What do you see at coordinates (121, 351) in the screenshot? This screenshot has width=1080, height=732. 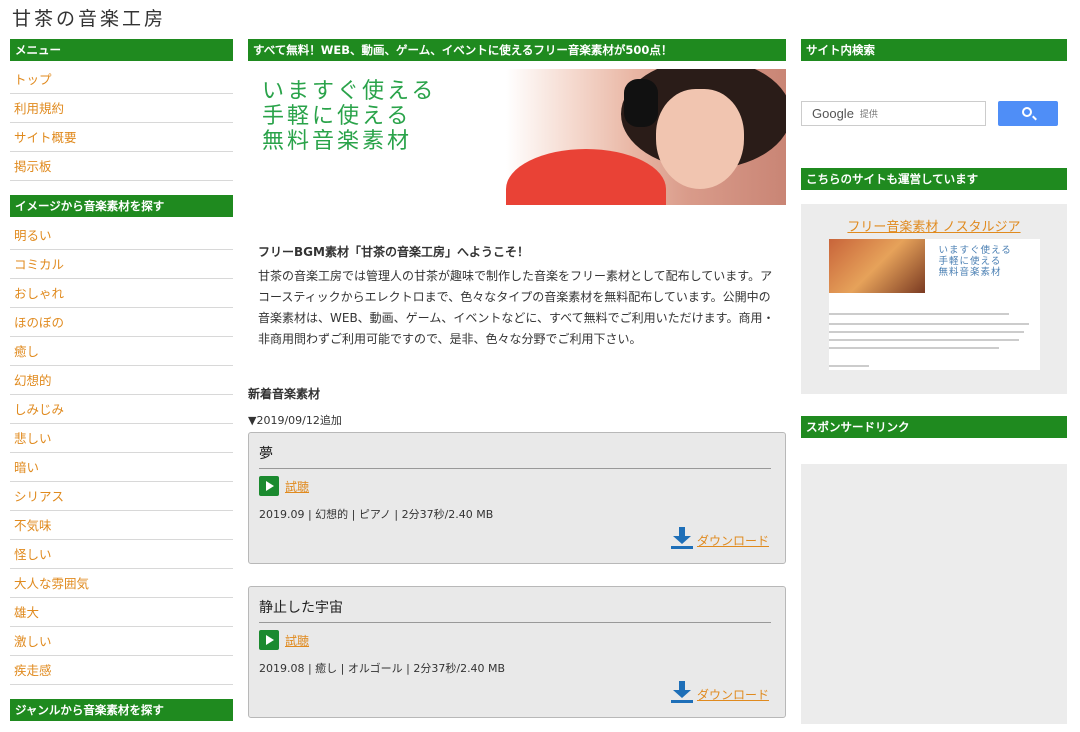 I see `category-item: 癒し` at bounding box center [121, 351].